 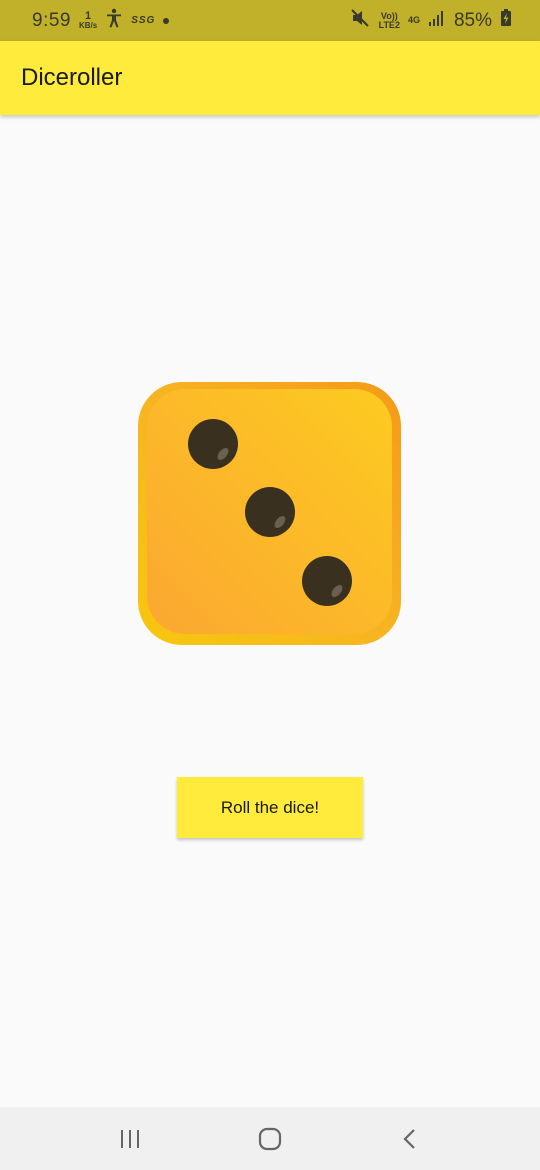 What do you see at coordinates (270, 20) in the screenshot?
I see `status-bar: 9:59 1 KB/s SSG Vo)) LTE2 4G 85%` at bounding box center [270, 20].